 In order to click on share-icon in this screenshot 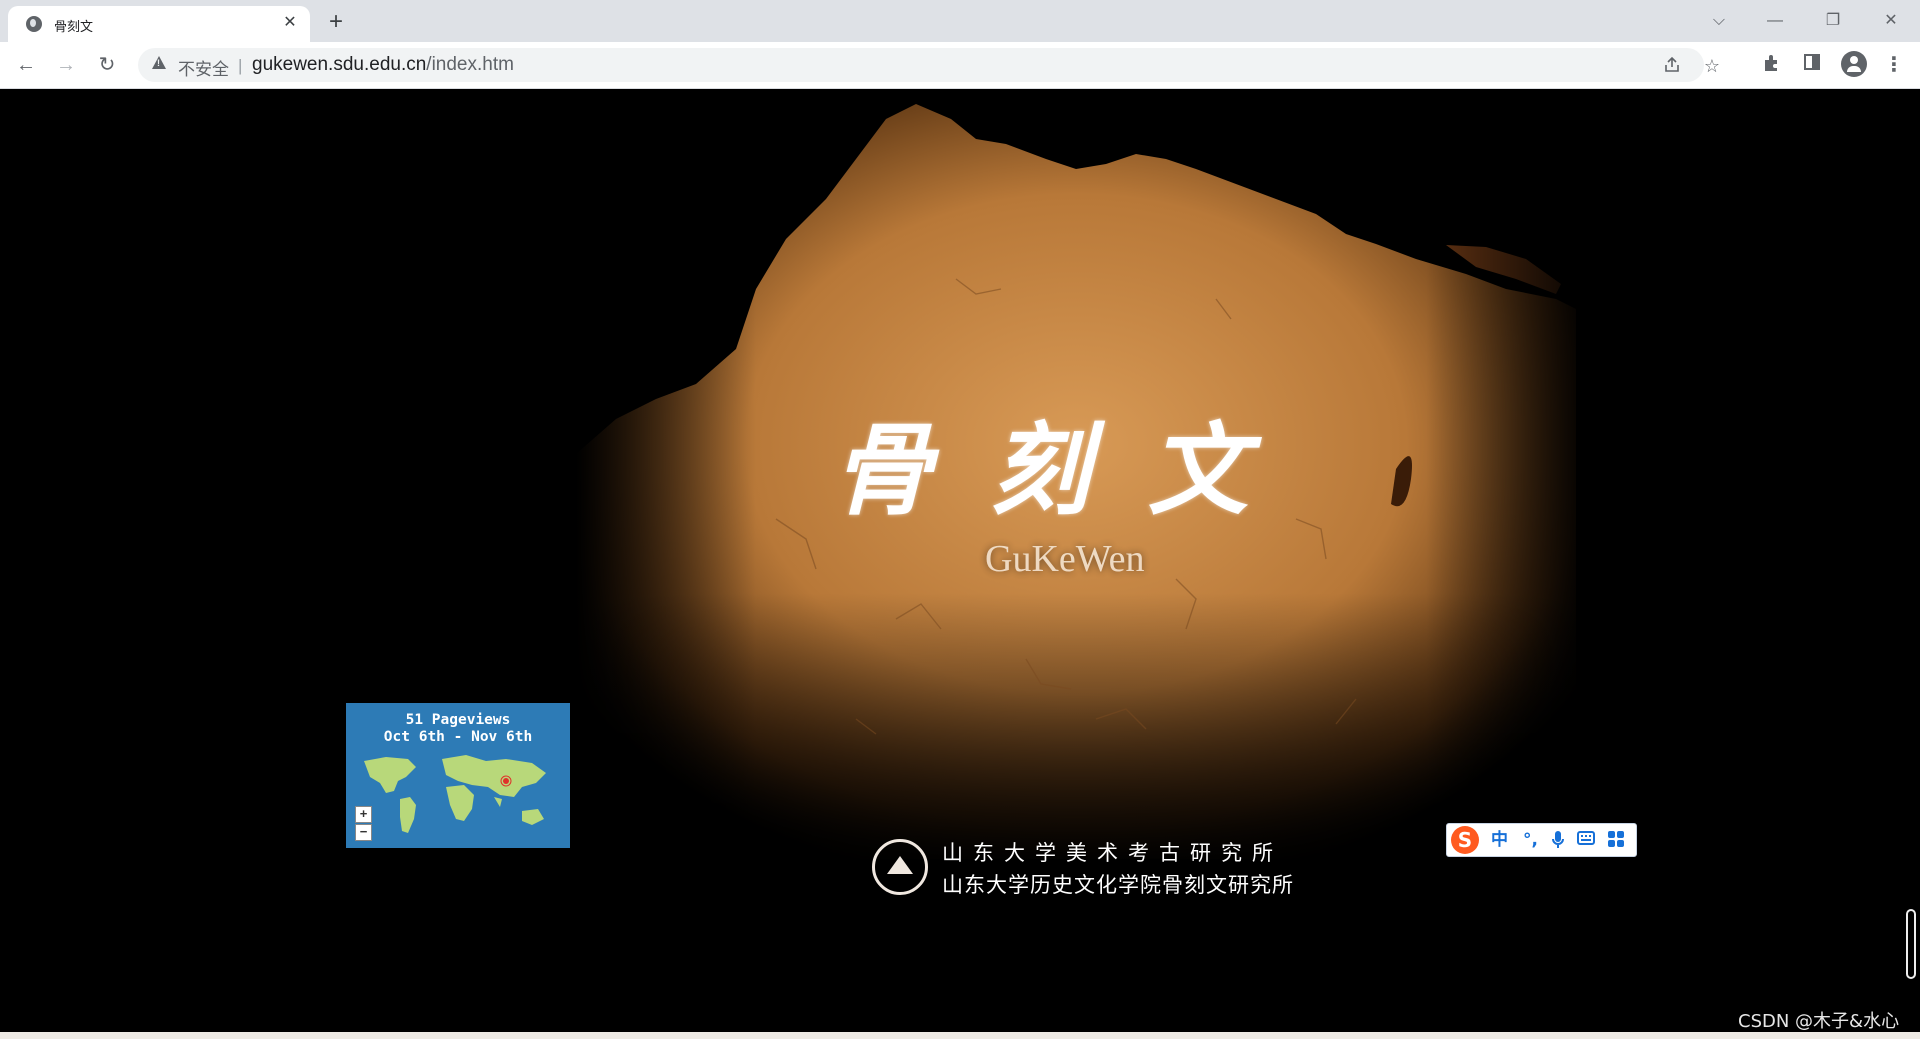, I will do `click(1672, 66)`.